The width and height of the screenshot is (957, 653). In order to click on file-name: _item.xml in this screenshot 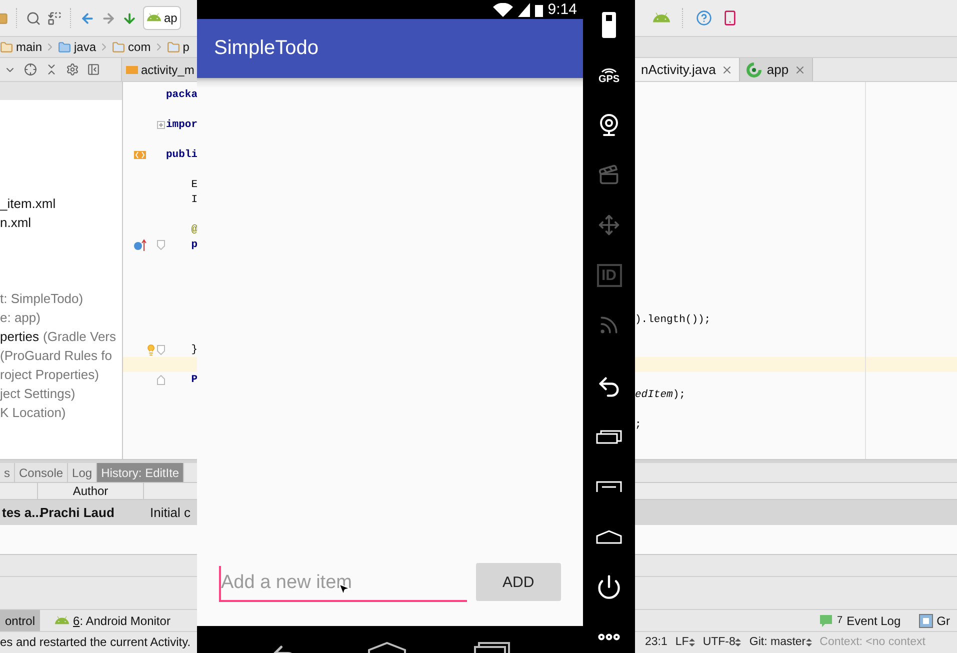, I will do `click(28, 203)`.